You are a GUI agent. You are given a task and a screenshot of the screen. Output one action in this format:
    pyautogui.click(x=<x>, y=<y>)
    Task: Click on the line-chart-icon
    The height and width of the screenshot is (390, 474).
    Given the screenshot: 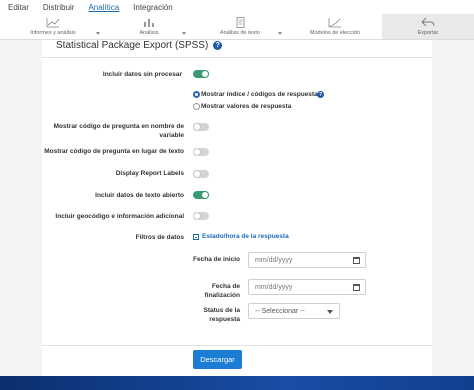 What is the action you would take?
    pyautogui.click(x=53, y=23)
    